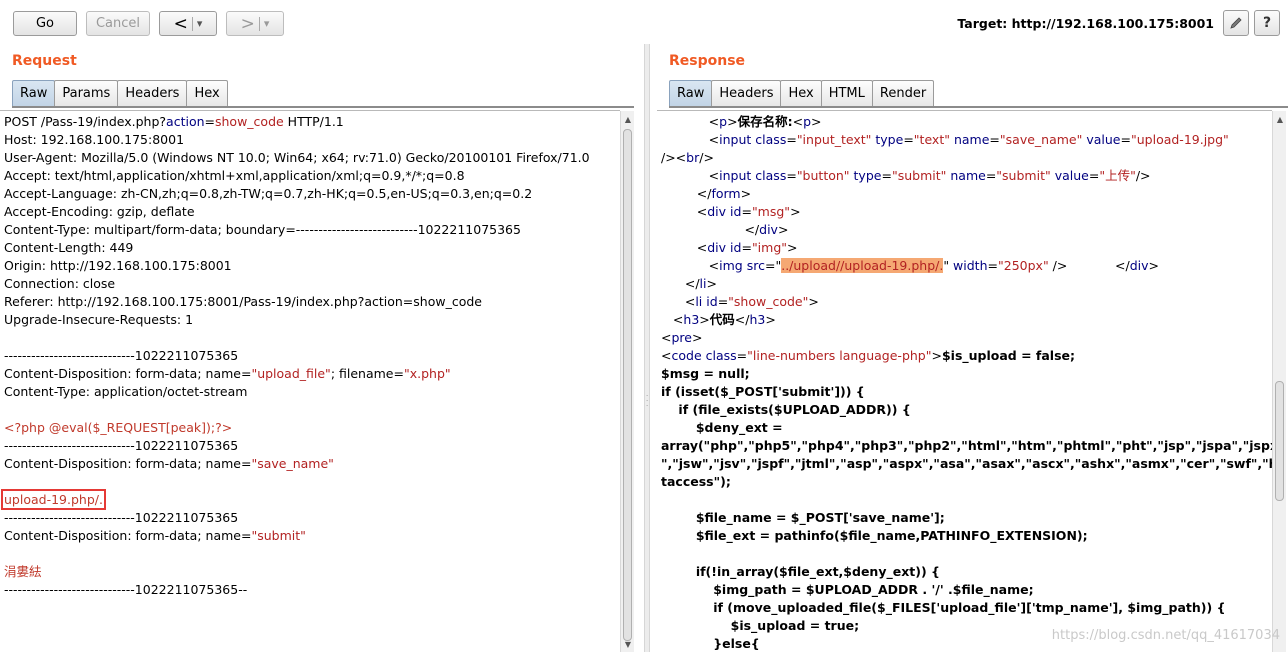  What do you see at coordinates (966, 122) in the screenshot?
I see `code-line: <p>保存名称:<p>` at bounding box center [966, 122].